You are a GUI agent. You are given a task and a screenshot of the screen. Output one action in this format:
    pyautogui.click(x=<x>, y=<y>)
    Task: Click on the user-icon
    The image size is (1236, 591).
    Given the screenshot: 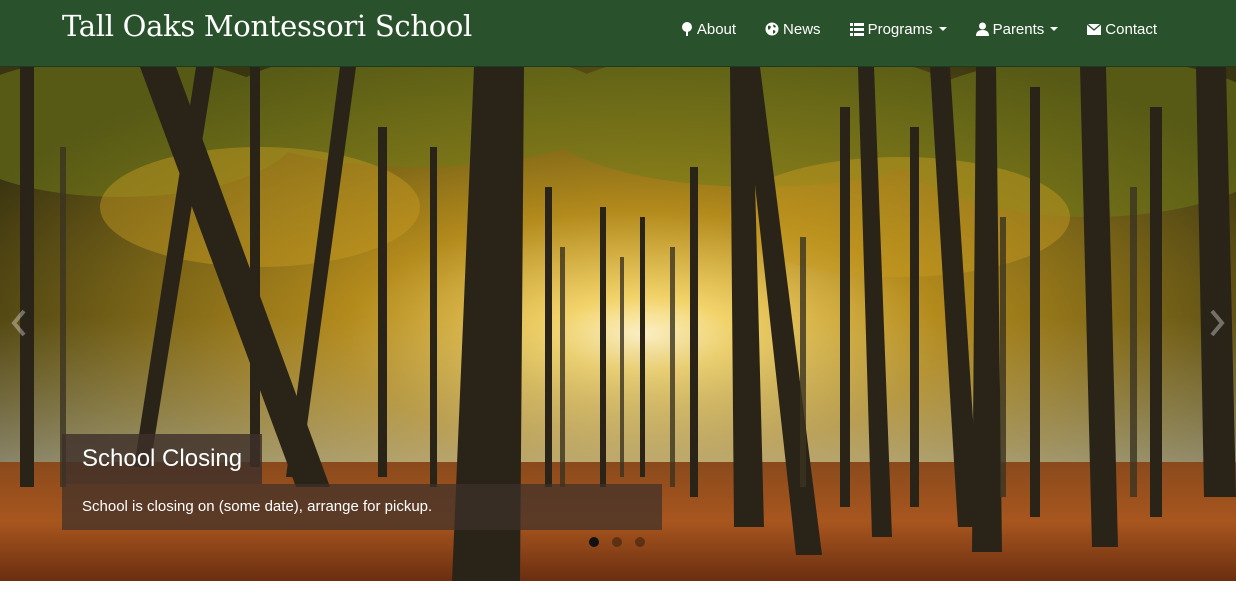 What is the action you would take?
    pyautogui.click(x=982, y=29)
    